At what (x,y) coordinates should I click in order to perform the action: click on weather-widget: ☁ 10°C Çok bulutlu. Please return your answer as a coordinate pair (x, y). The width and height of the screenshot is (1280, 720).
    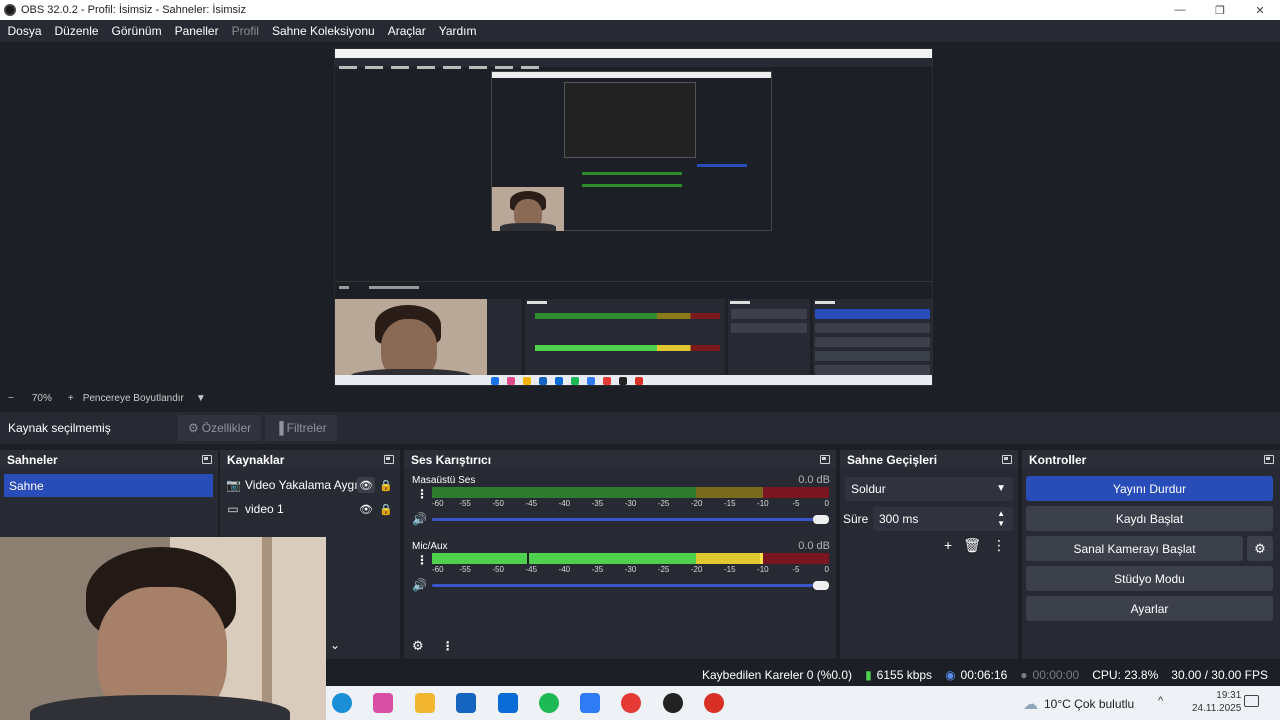
    Looking at the image, I should click on (1078, 704).